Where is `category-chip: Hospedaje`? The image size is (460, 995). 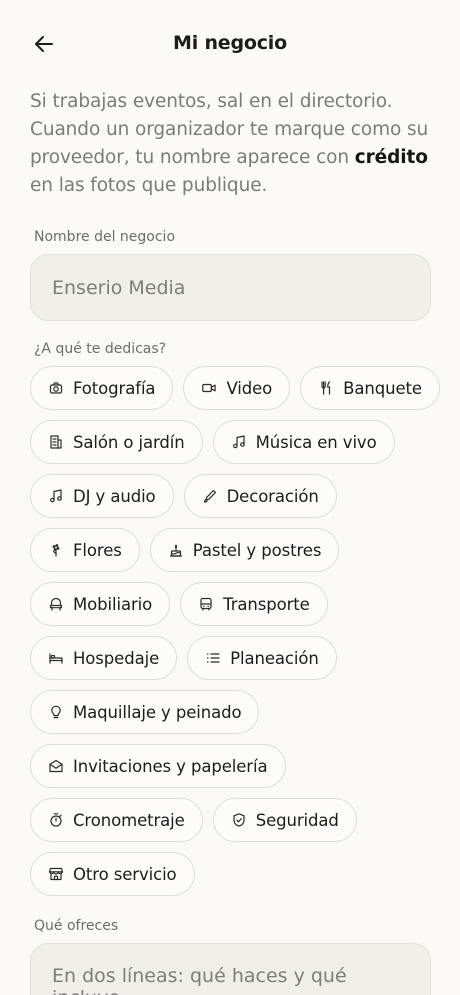
category-chip: Hospedaje is located at coordinates (104, 658).